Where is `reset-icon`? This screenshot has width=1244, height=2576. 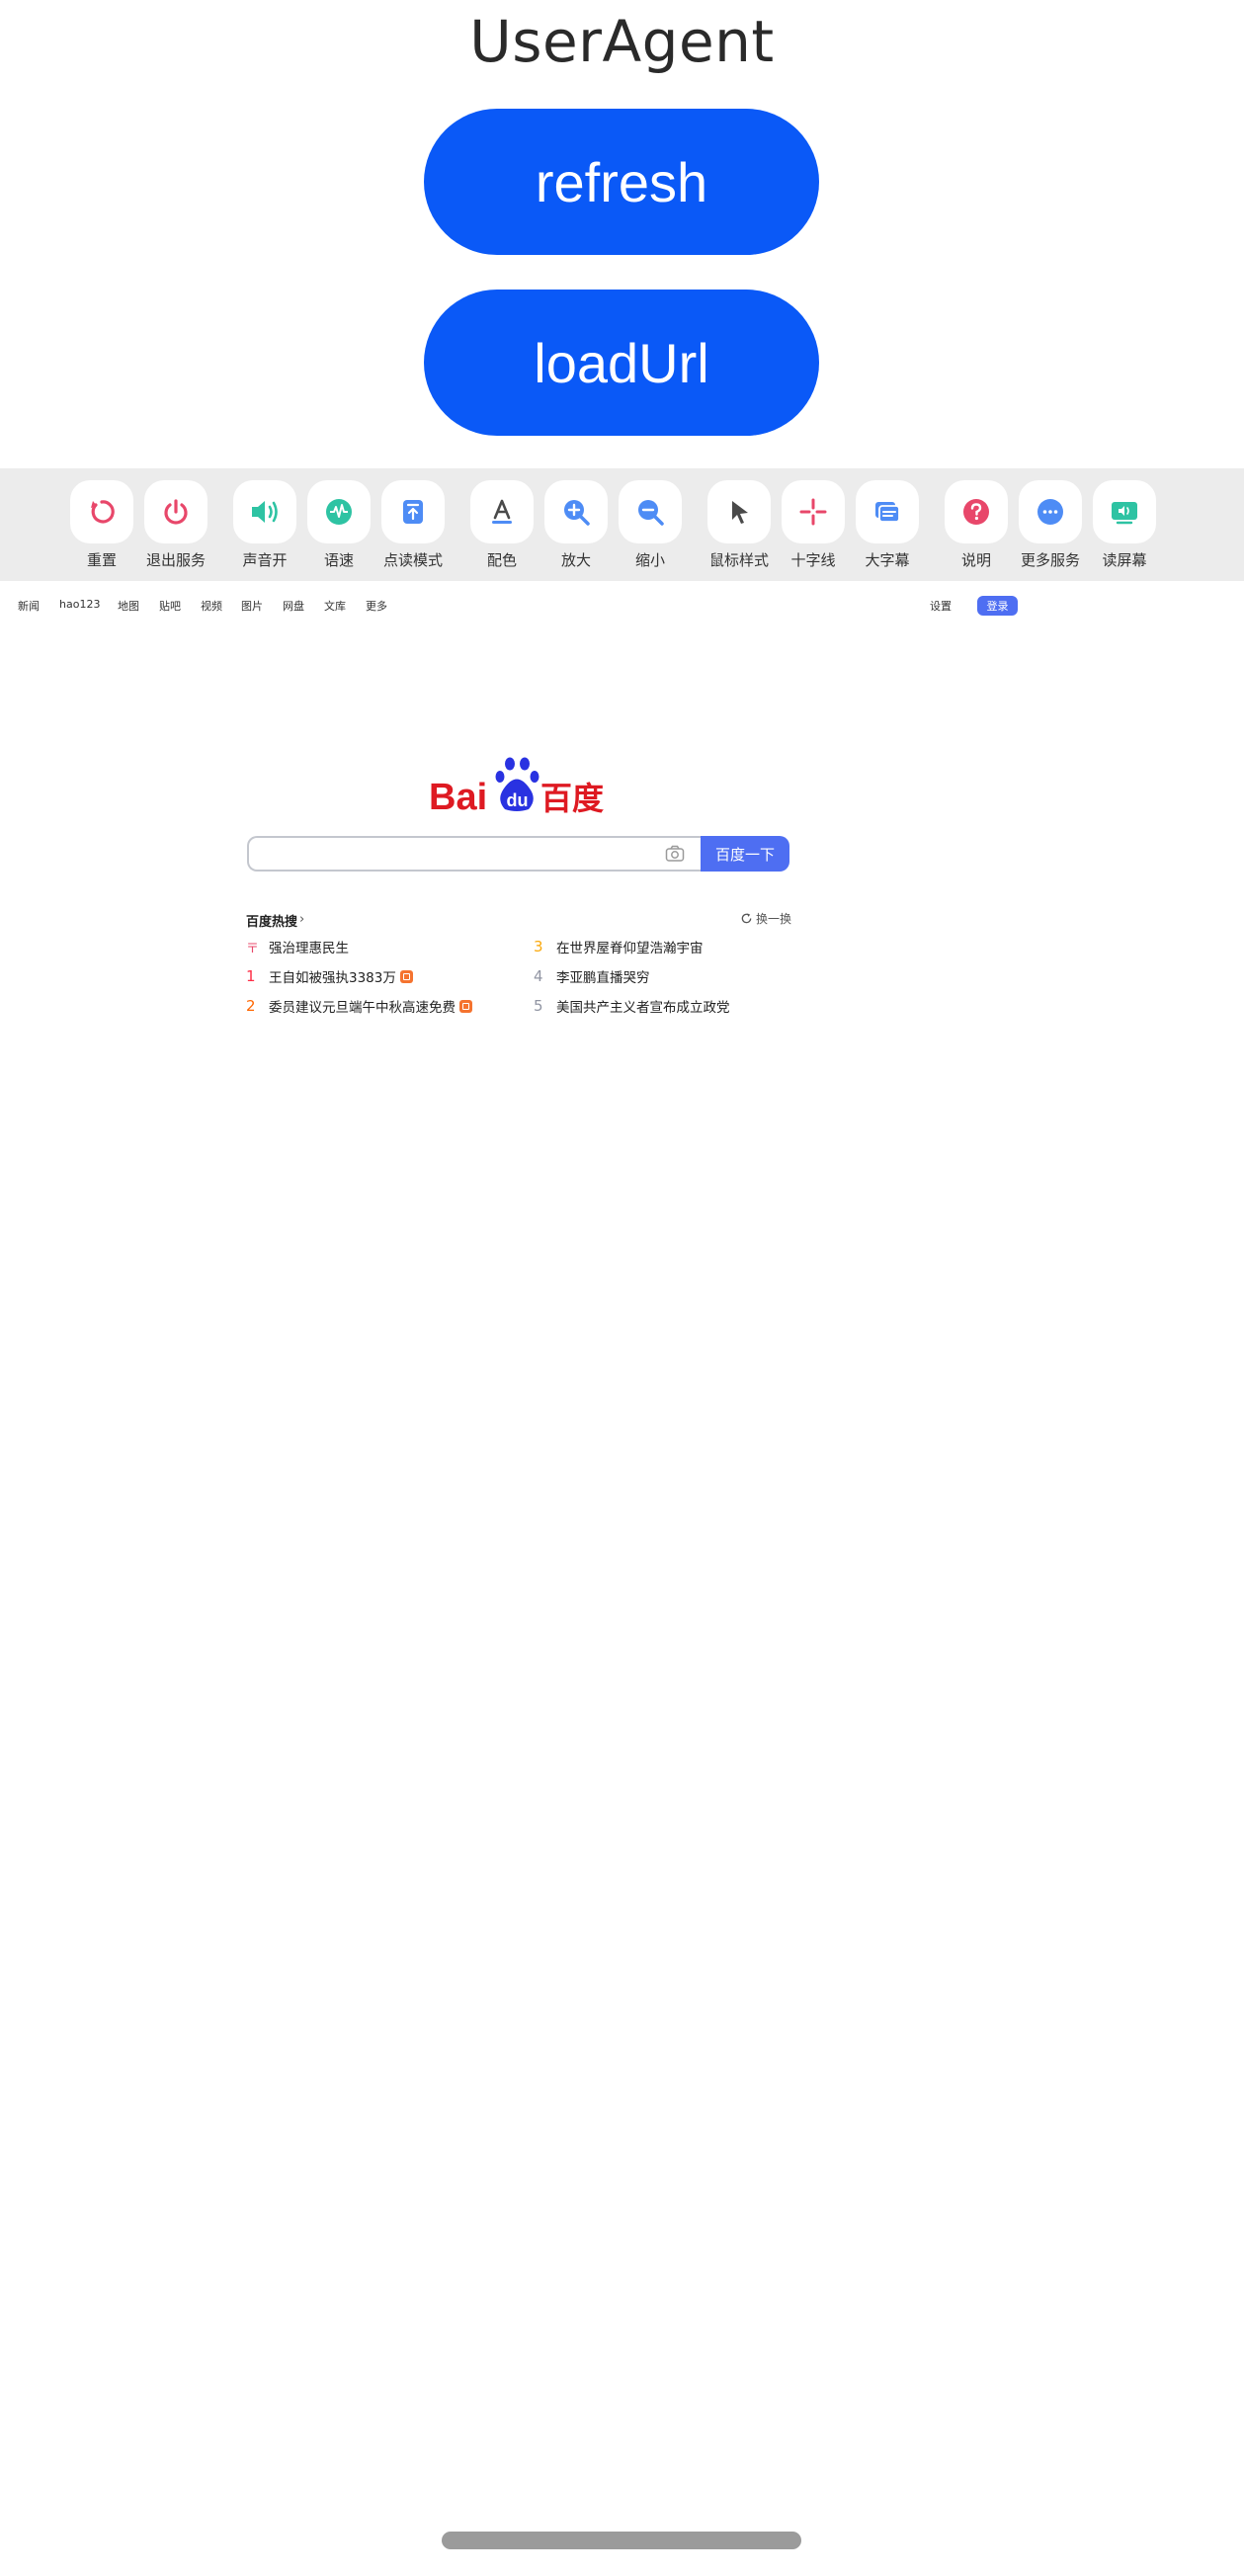
reset-icon is located at coordinates (103, 512).